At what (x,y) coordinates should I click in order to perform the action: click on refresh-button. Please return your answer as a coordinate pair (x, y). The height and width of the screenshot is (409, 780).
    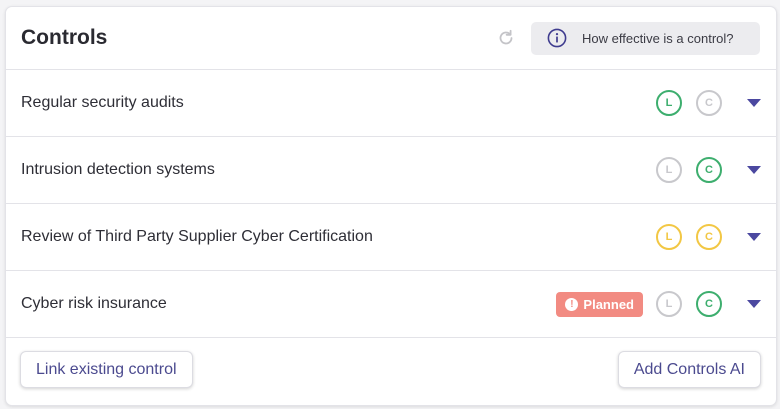
    Looking at the image, I should click on (506, 38).